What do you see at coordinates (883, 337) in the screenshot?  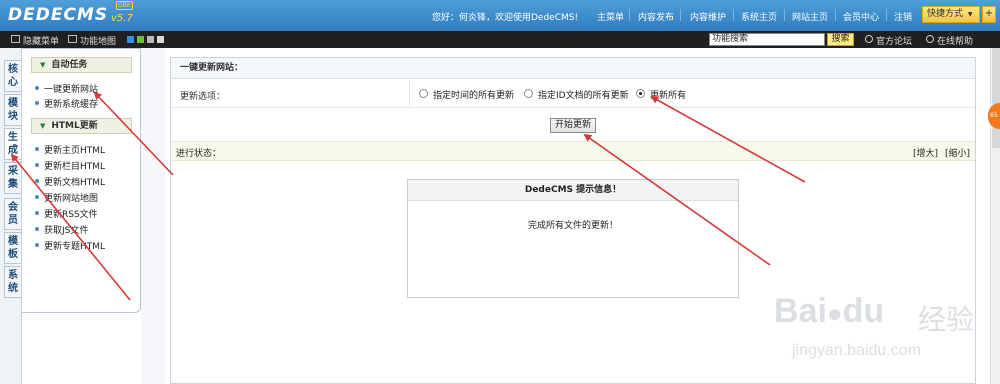 I see `baidu-jingyan-watermark: Bai●du 经验 jingyan.baidu.com` at bounding box center [883, 337].